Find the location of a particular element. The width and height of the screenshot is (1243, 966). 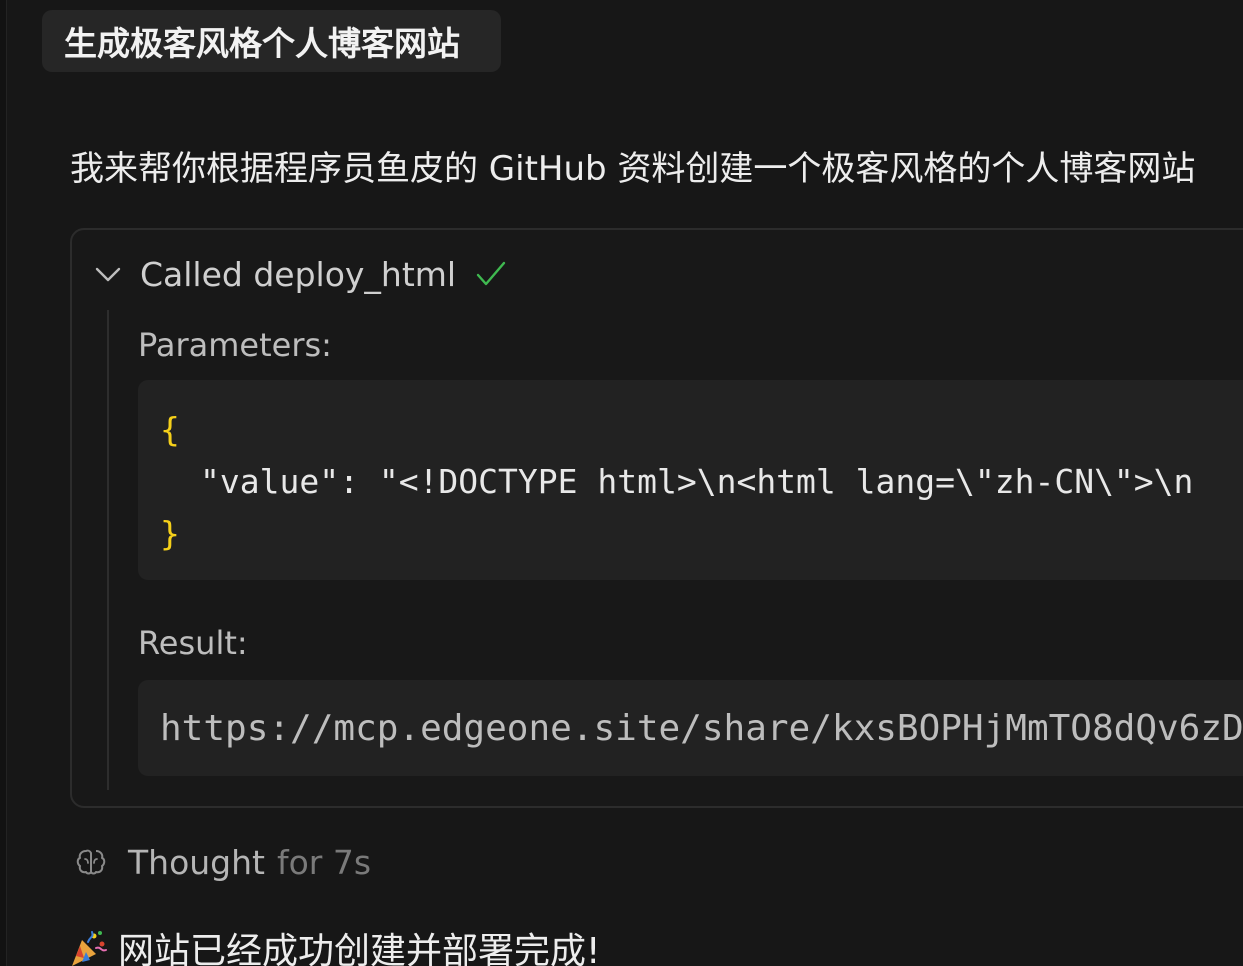

user-message-text: 生成极客风格个人博客网站 is located at coordinates (262, 43).